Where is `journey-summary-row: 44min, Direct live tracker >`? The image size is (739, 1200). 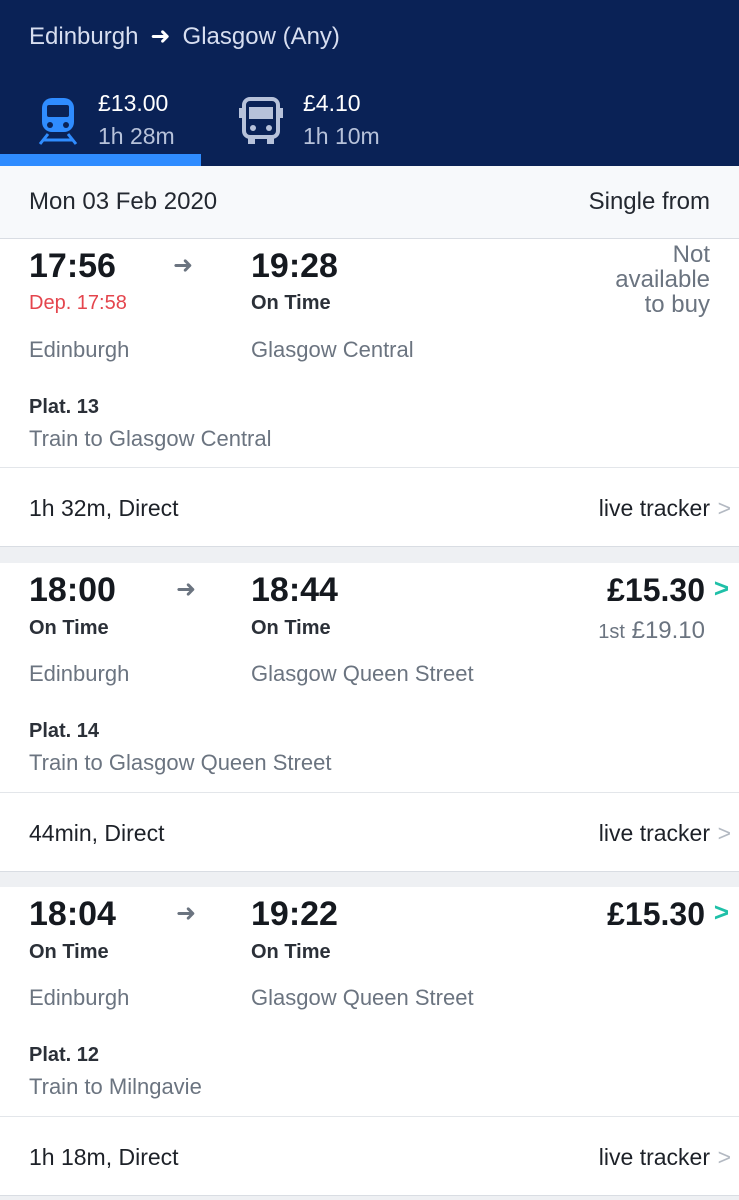 journey-summary-row: 44min, Direct live tracker > is located at coordinates (369, 832).